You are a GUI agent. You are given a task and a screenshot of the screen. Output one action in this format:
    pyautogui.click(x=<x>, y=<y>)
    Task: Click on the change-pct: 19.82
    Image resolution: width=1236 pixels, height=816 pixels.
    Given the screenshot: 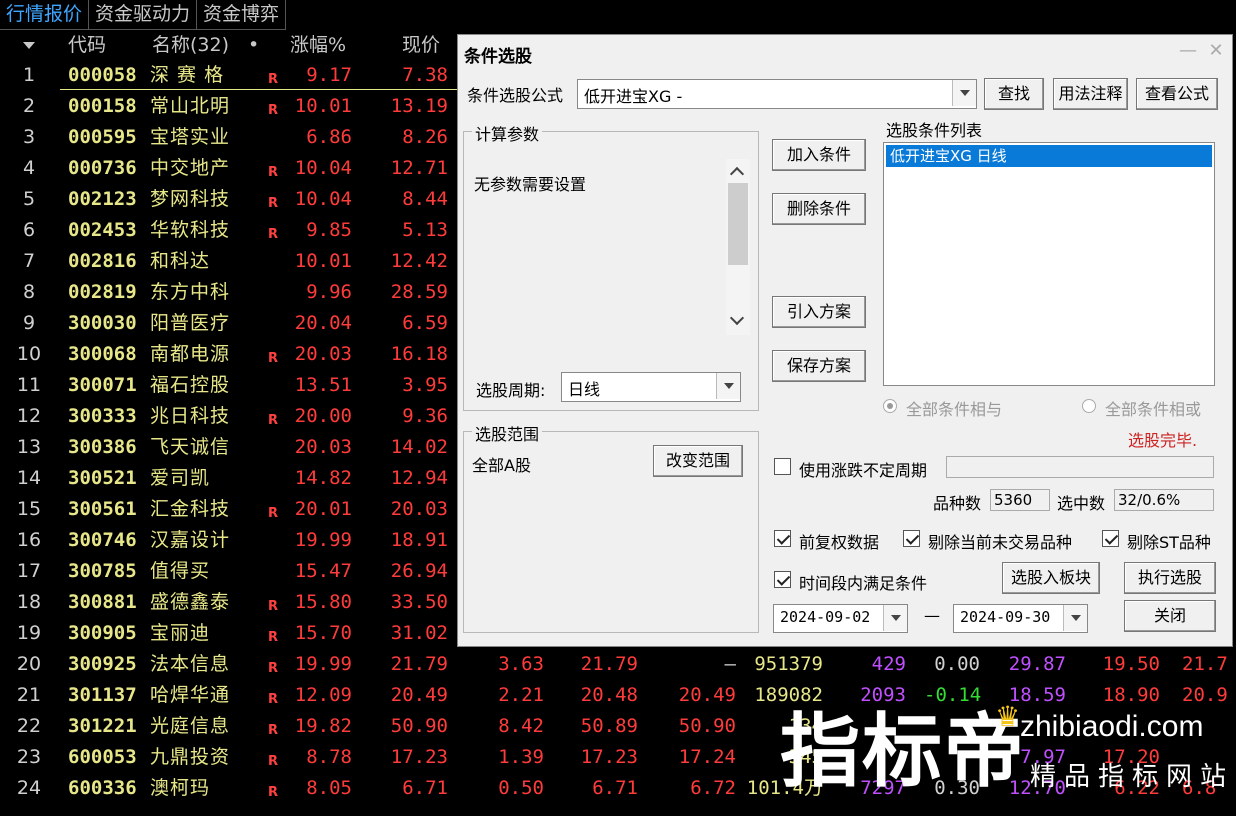 What is the action you would take?
    pyautogui.click(x=323, y=726)
    